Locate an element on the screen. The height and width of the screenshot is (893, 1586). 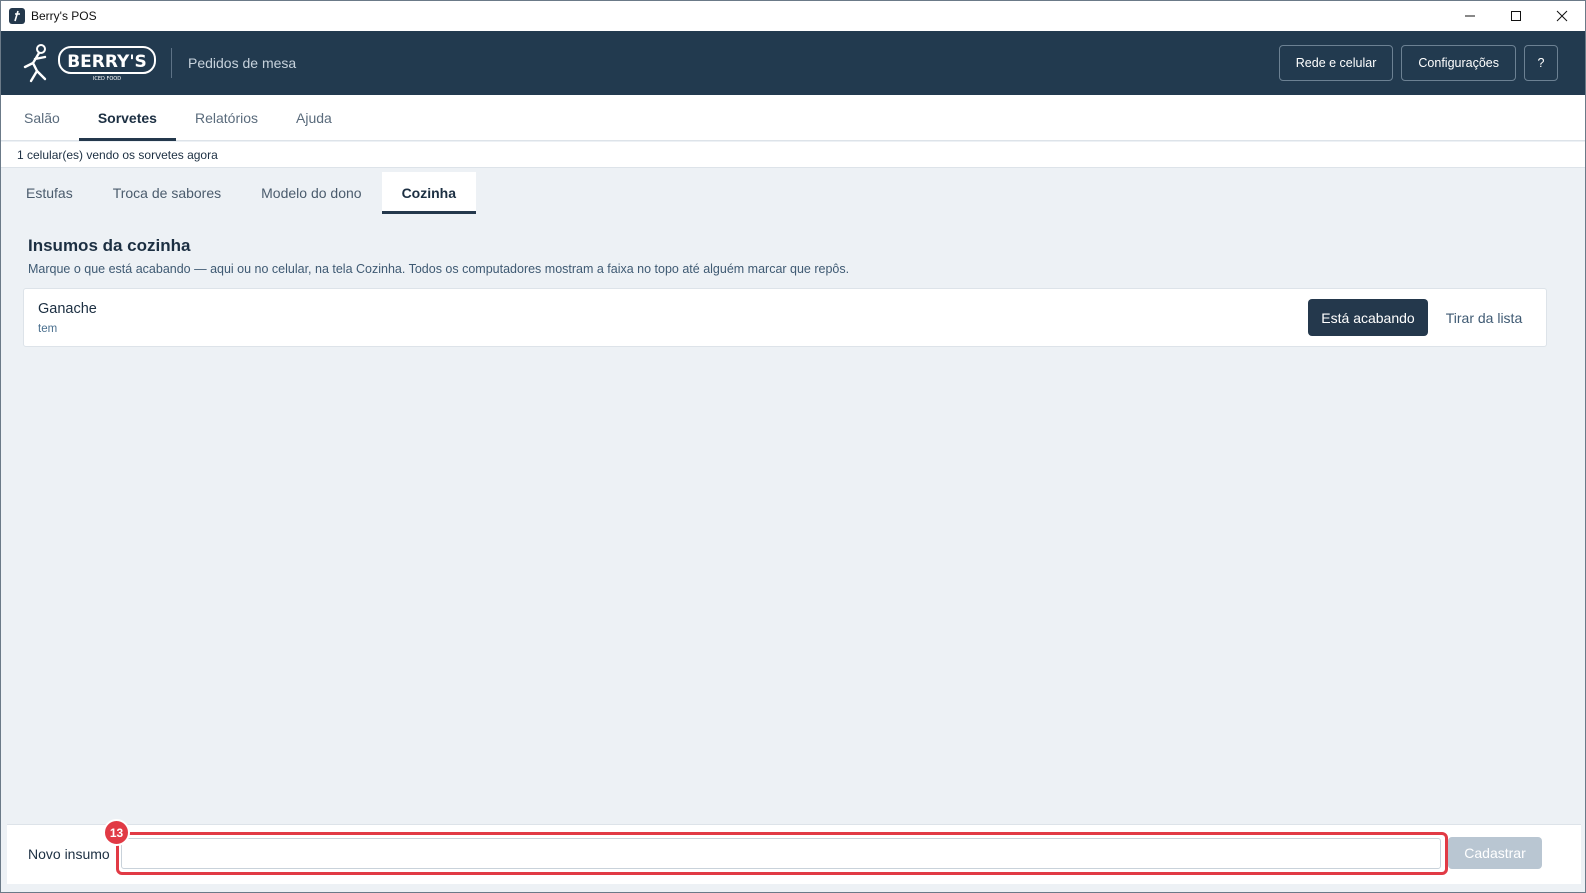
tab-relatorios: Relatórios is located at coordinates (226, 118).